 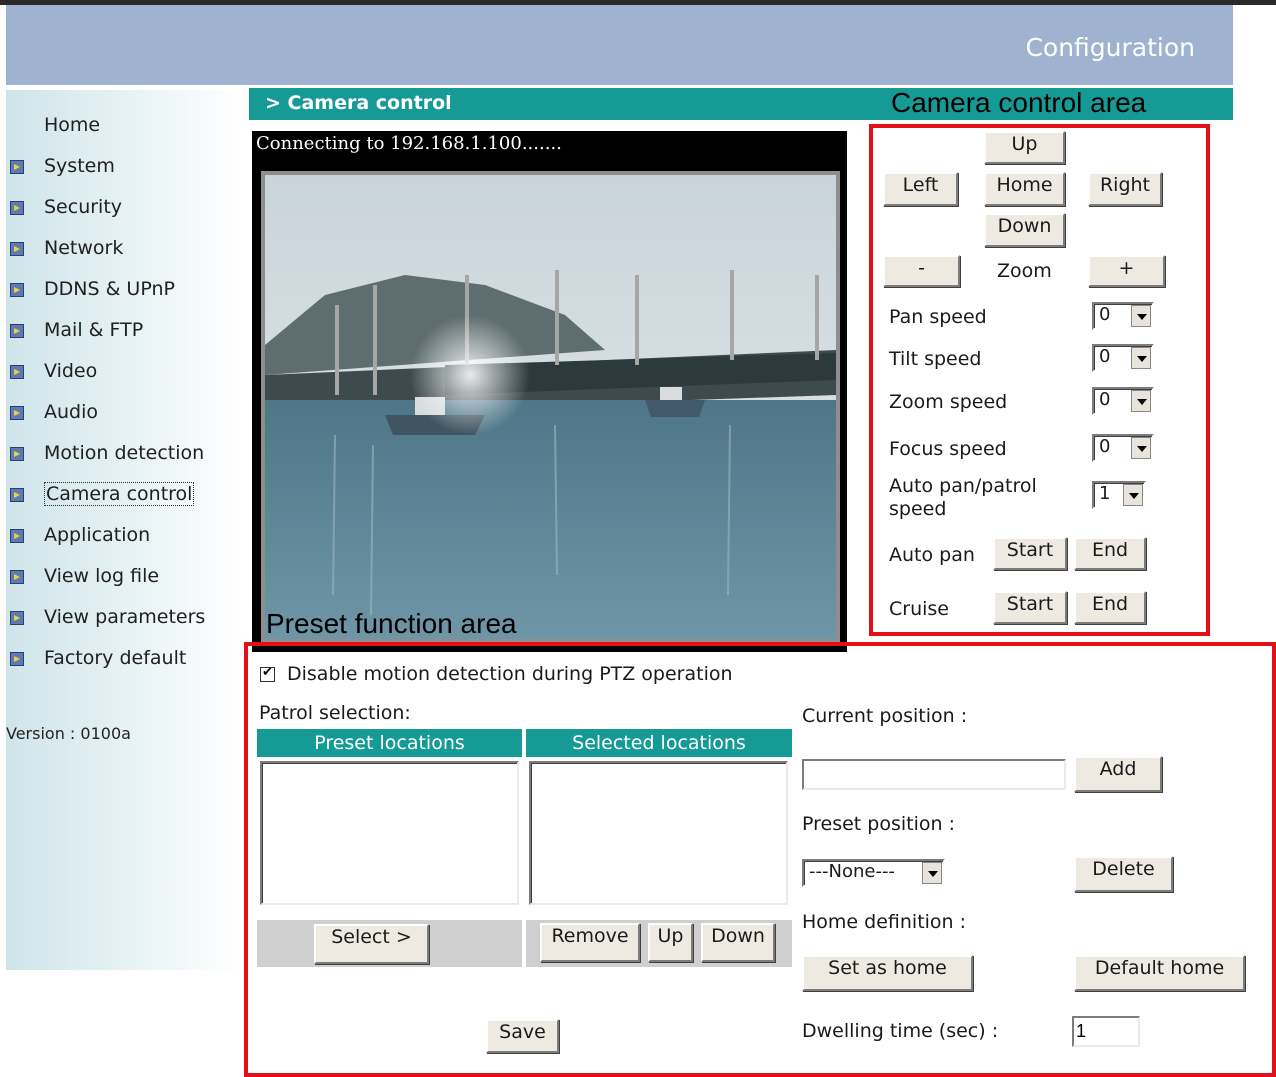 I want to click on auto-pan-speed-select: 1, so click(x=1119, y=495).